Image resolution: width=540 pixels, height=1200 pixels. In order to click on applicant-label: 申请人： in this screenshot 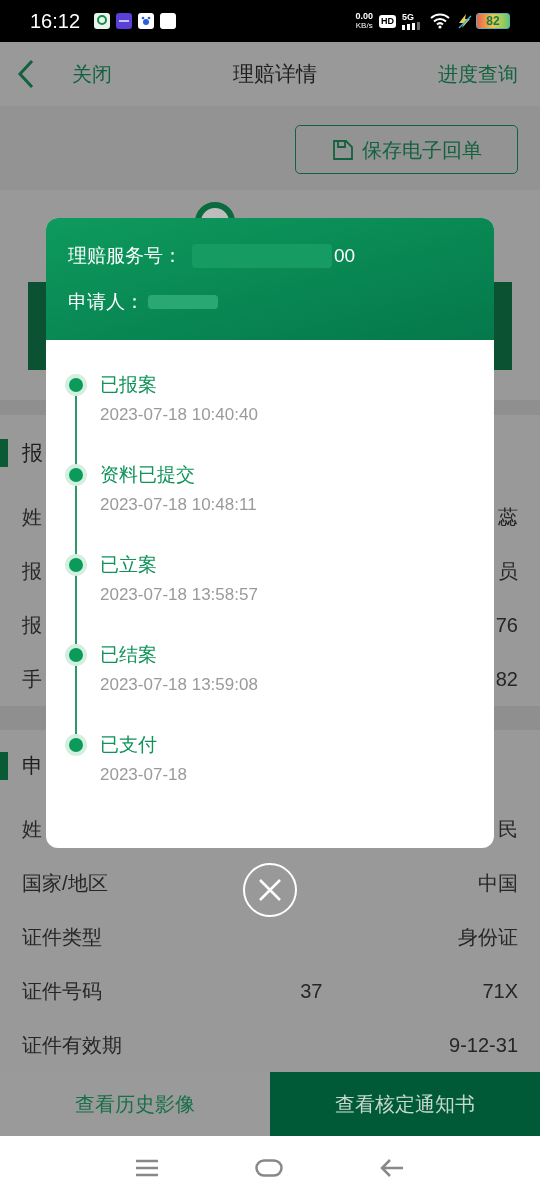, I will do `click(106, 301)`.